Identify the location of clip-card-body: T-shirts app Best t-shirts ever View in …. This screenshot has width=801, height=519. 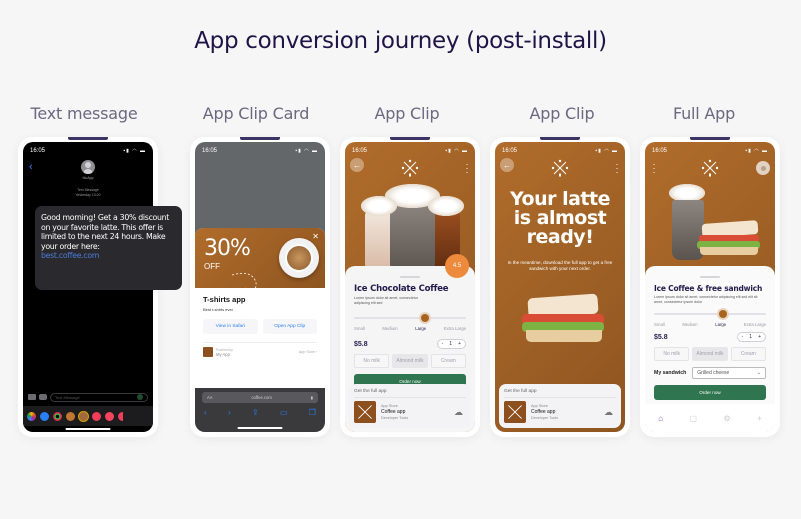
(260, 326).